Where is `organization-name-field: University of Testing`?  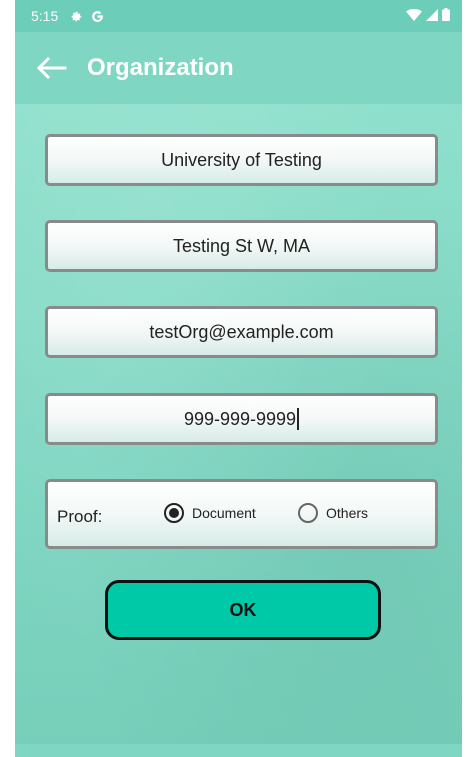
organization-name-field: University of Testing is located at coordinates (241, 160).